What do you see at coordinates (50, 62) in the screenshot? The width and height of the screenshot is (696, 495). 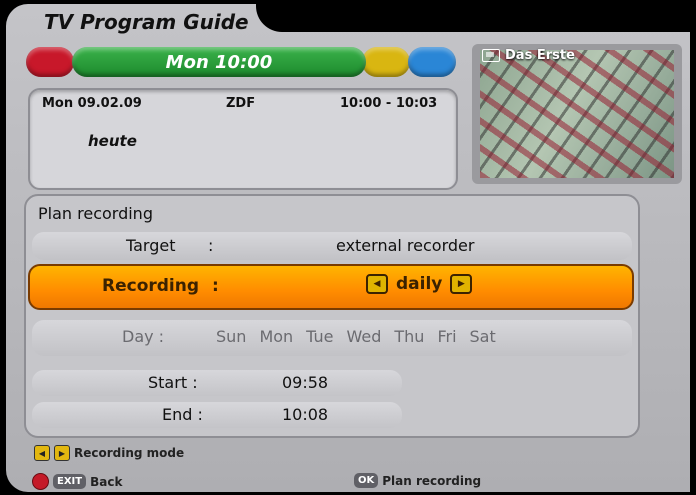 I see `red-button` at bounding box center [50, 62].